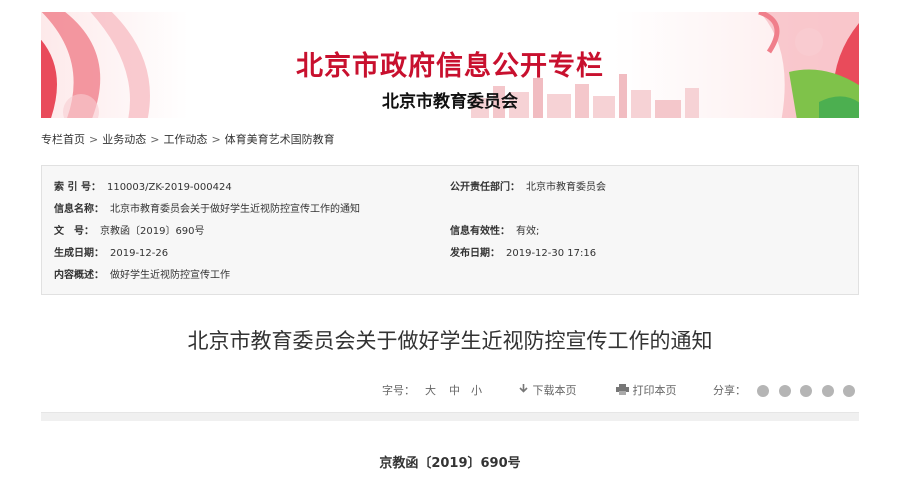 The image size is (900, 492). I want to click on download-icon, so click(523, 388).